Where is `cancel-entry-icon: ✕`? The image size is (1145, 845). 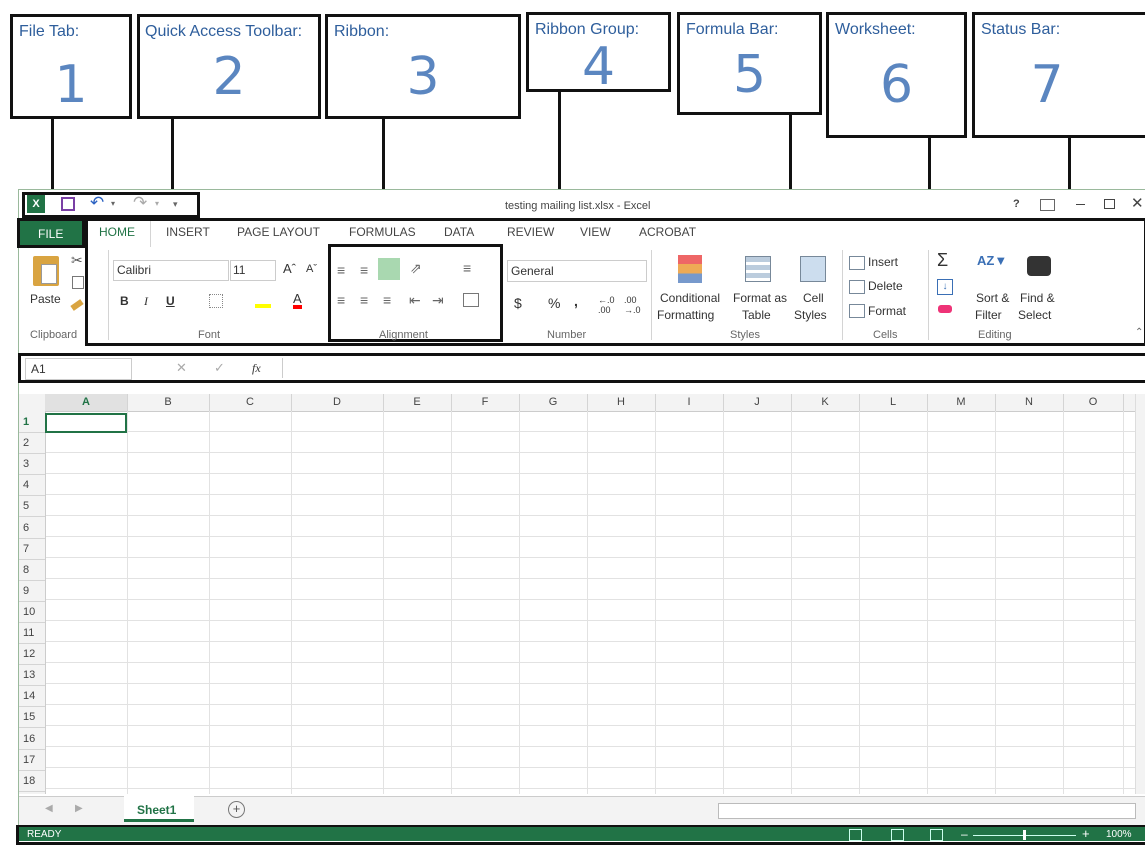 cancel-entry-icon: ✕ is located at coordinates (181, 368).